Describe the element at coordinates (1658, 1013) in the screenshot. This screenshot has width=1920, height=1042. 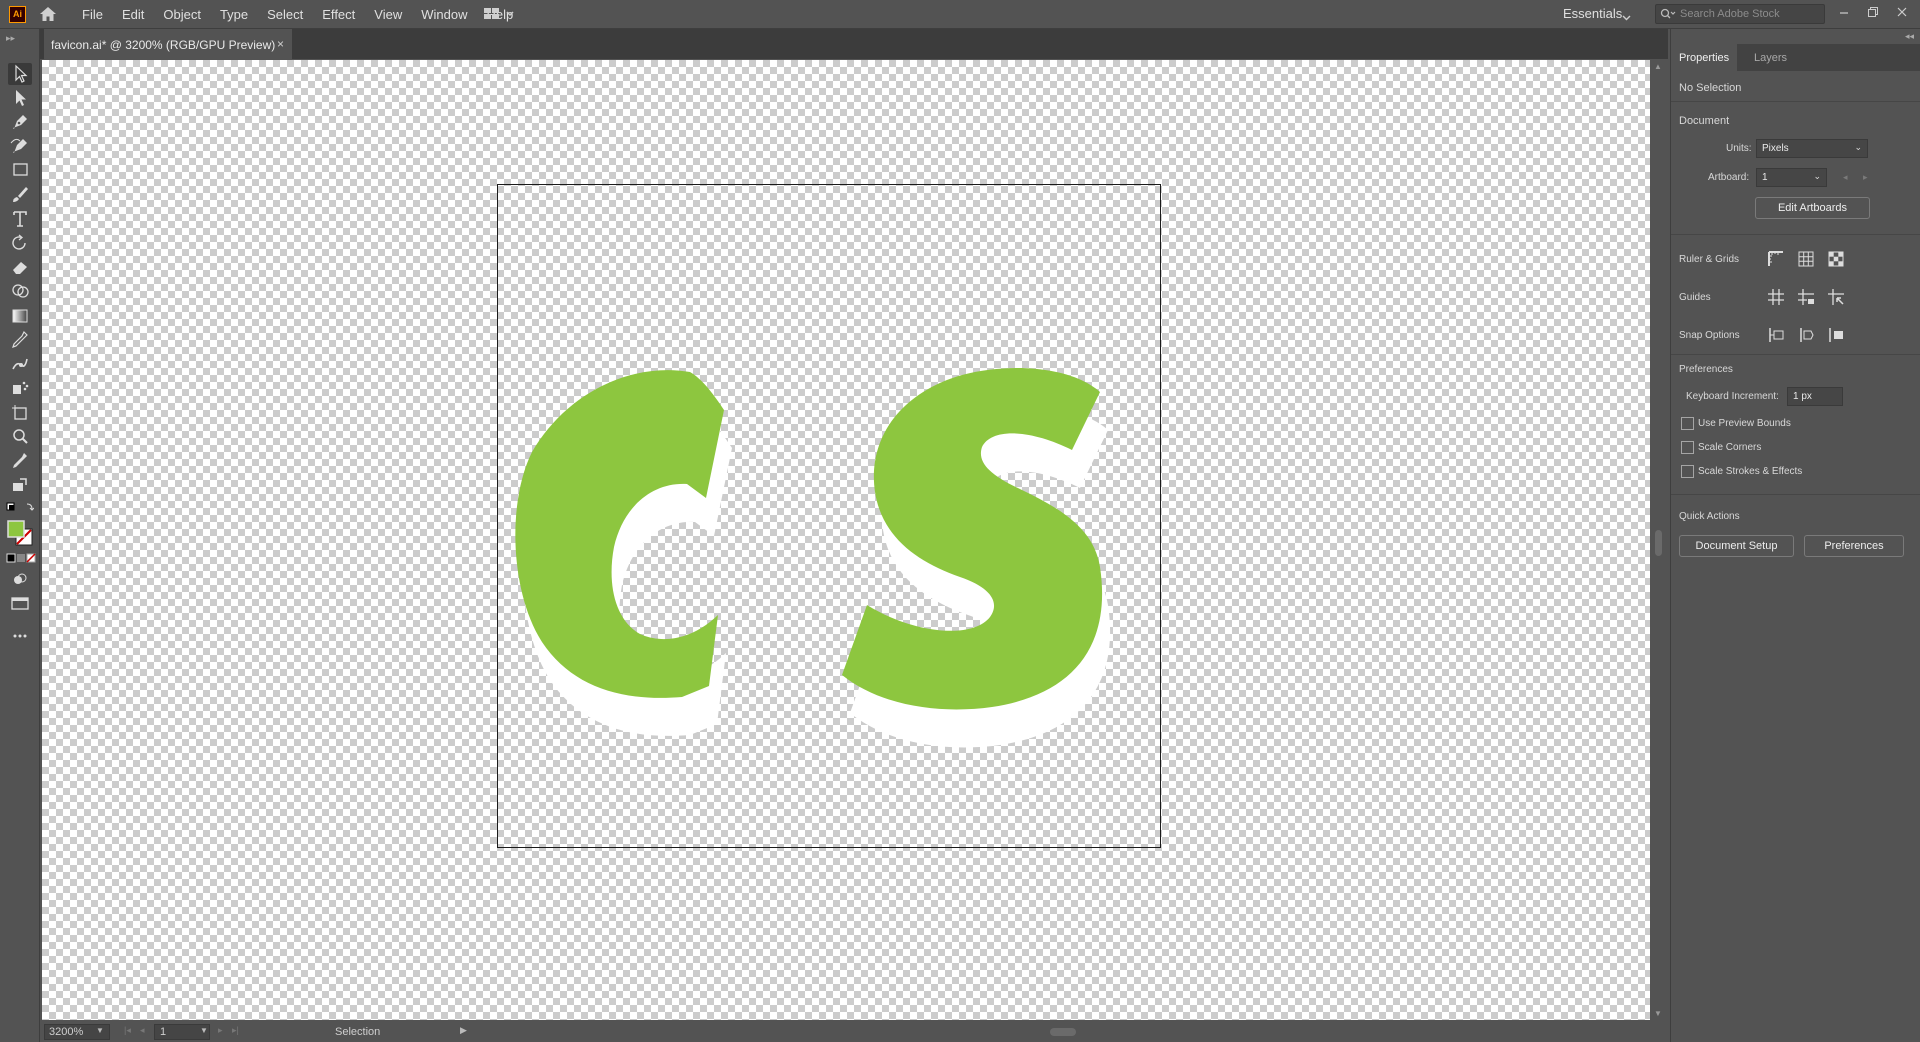
I see `scroll-down-icon: ▼` at that location.